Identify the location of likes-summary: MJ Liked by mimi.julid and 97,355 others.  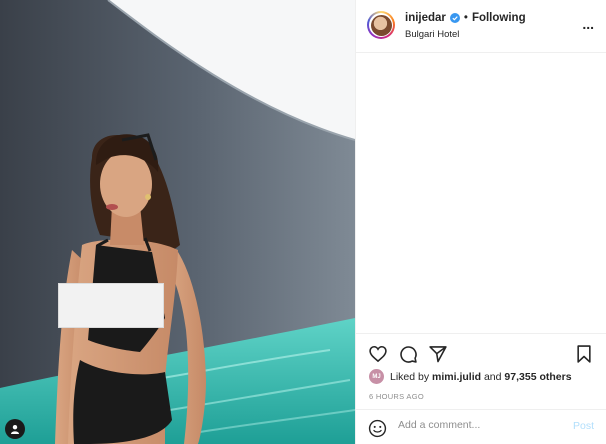
(470, 376).